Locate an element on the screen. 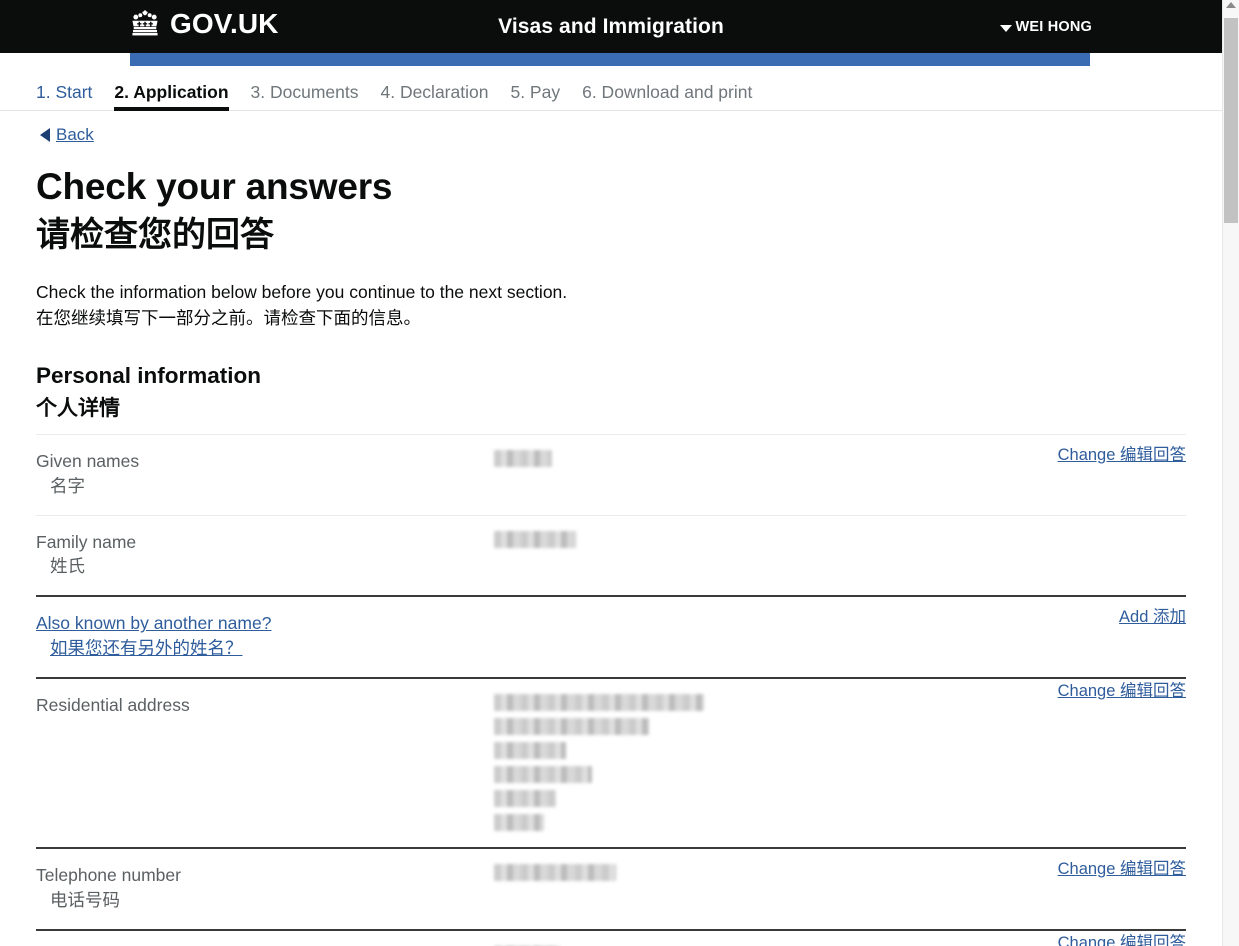 This screenshot has height=946, width=1239. summary-row: Given names 名字 Change 编辑回答 is located at coordinates (611, 474).